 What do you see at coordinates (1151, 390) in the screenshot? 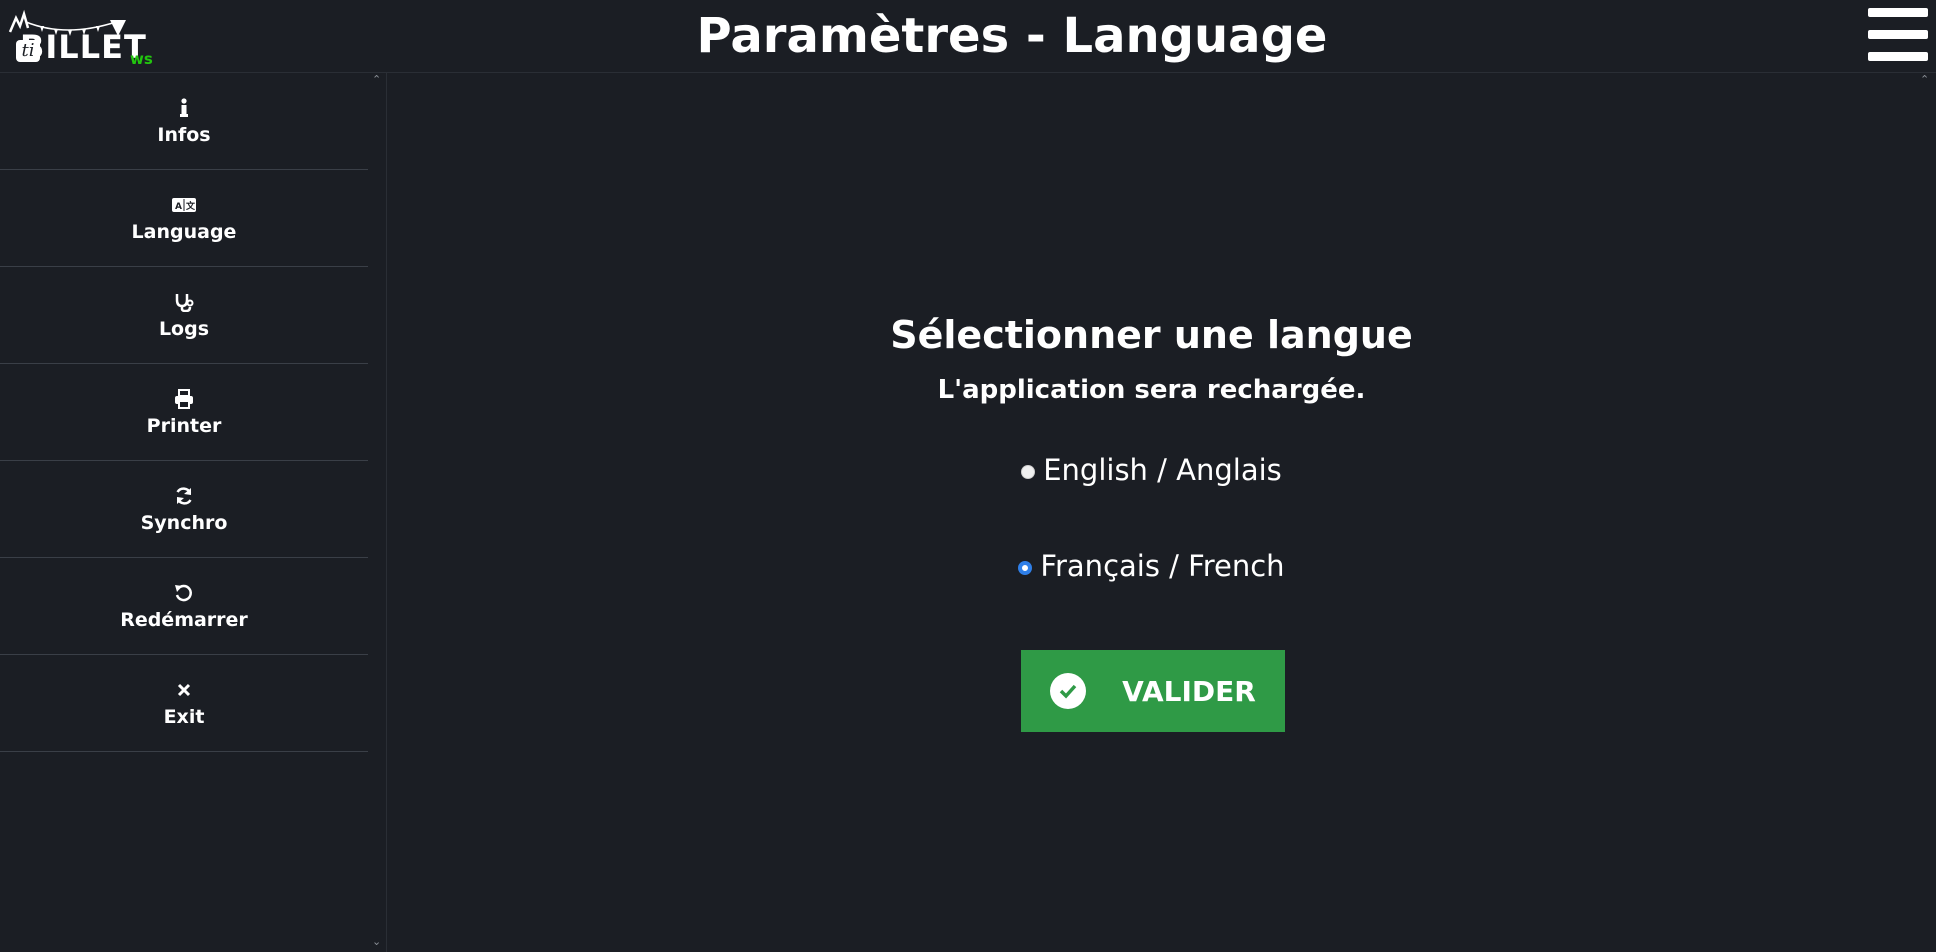
I see `reload-notice: L'application sera rechargée.` at bounding box center [1151, 390].